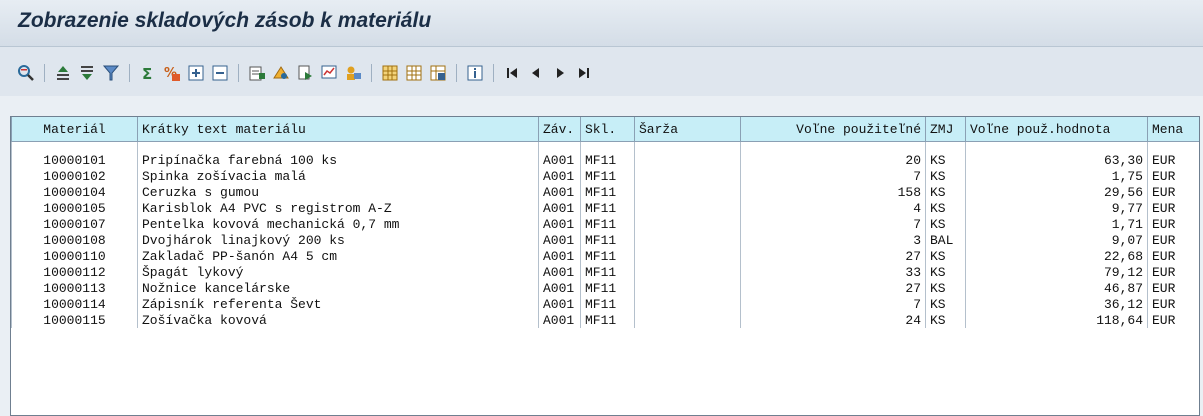 The height and width of the screenshot is (416, 1203). I want to click on cell-value: 29,56, so click(1056, 192).